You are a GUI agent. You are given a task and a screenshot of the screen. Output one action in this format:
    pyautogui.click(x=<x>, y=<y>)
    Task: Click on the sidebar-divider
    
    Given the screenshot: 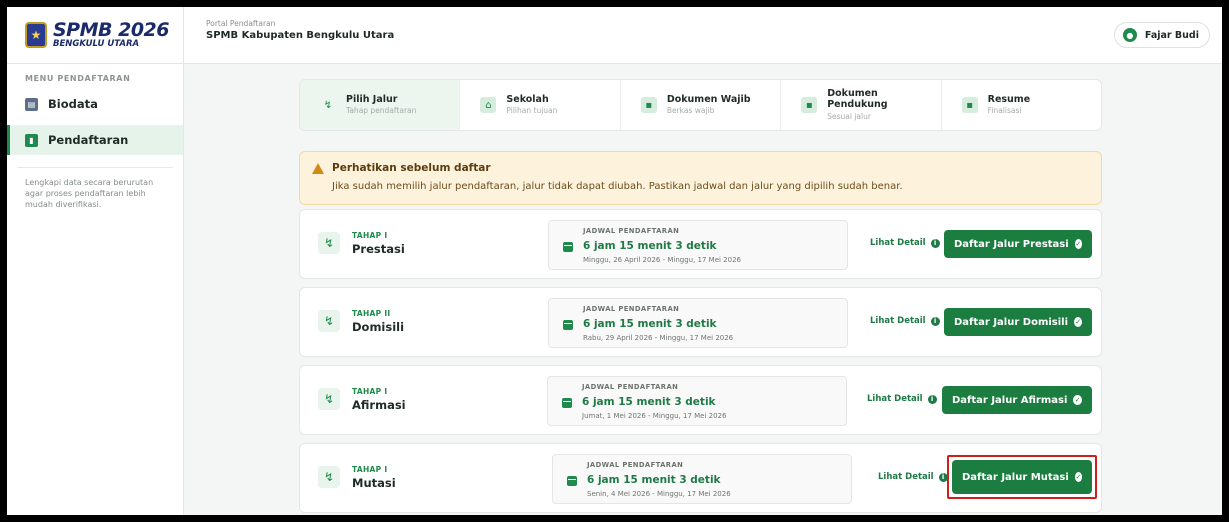 What is the action you would take?
    pyautogui.click(x=95, y=167)
    